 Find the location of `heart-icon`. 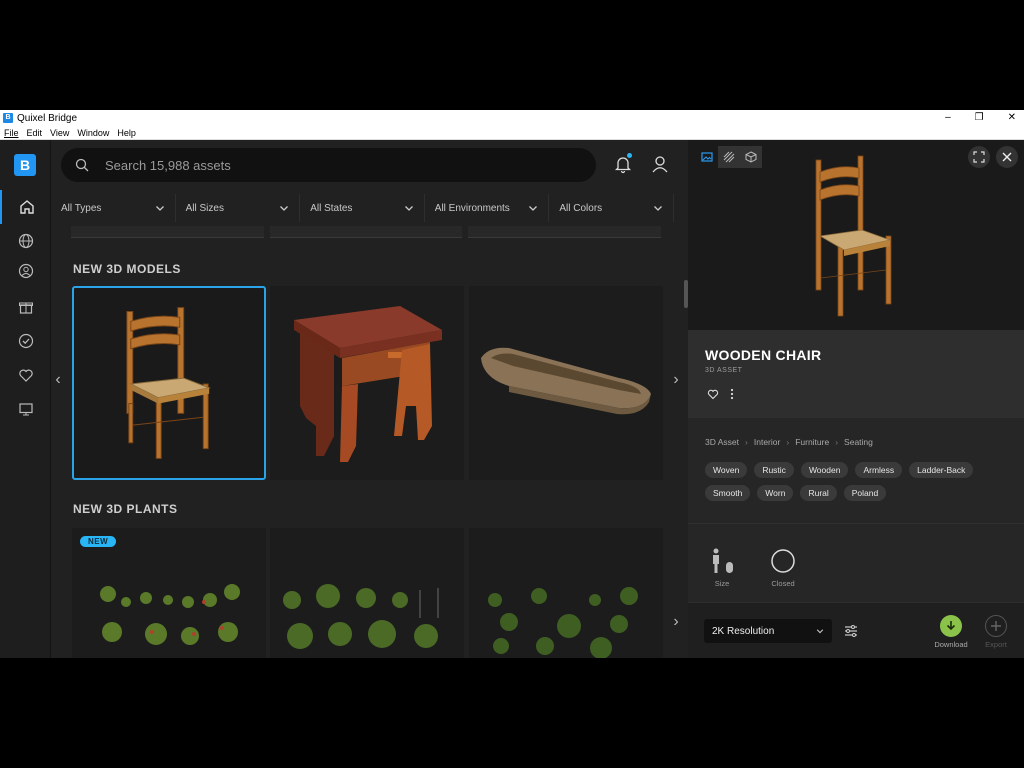

heart-icon is located at coordinates (25, 375).